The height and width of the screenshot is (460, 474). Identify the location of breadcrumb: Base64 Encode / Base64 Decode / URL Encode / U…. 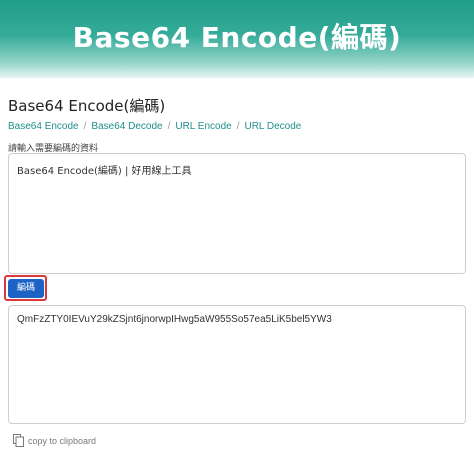
(154, 126).